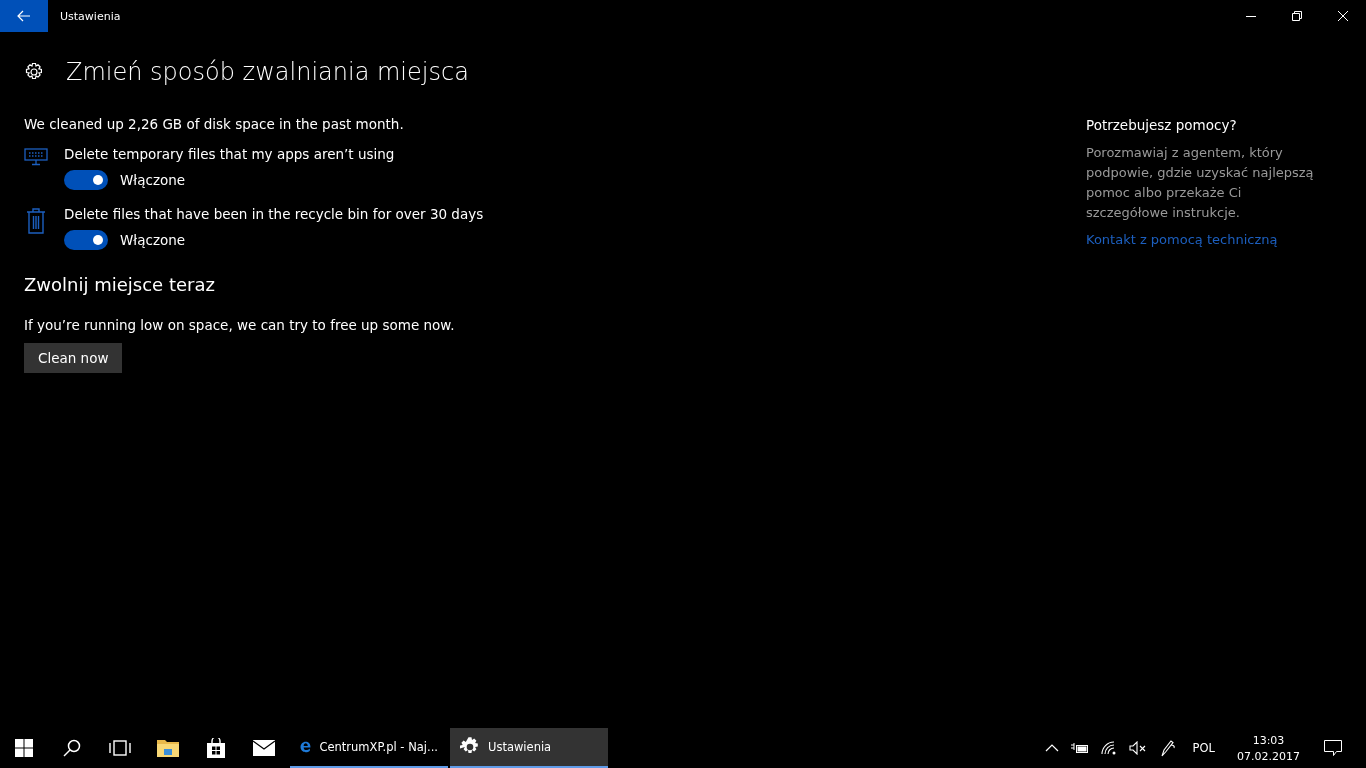  Describe the element at coordinates (1162, 125) in the screenshot. I see `help-heading: Potrzebujesz pomocy?` at that location.